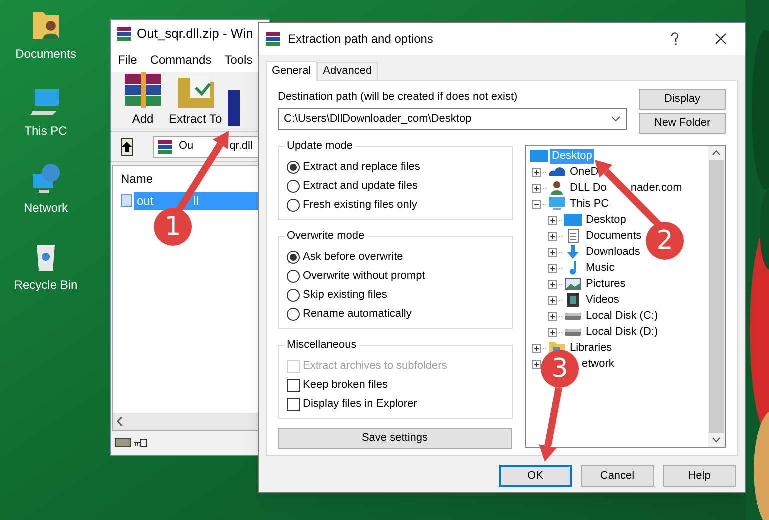  I want to click on picture-icon, so click(573, 284).